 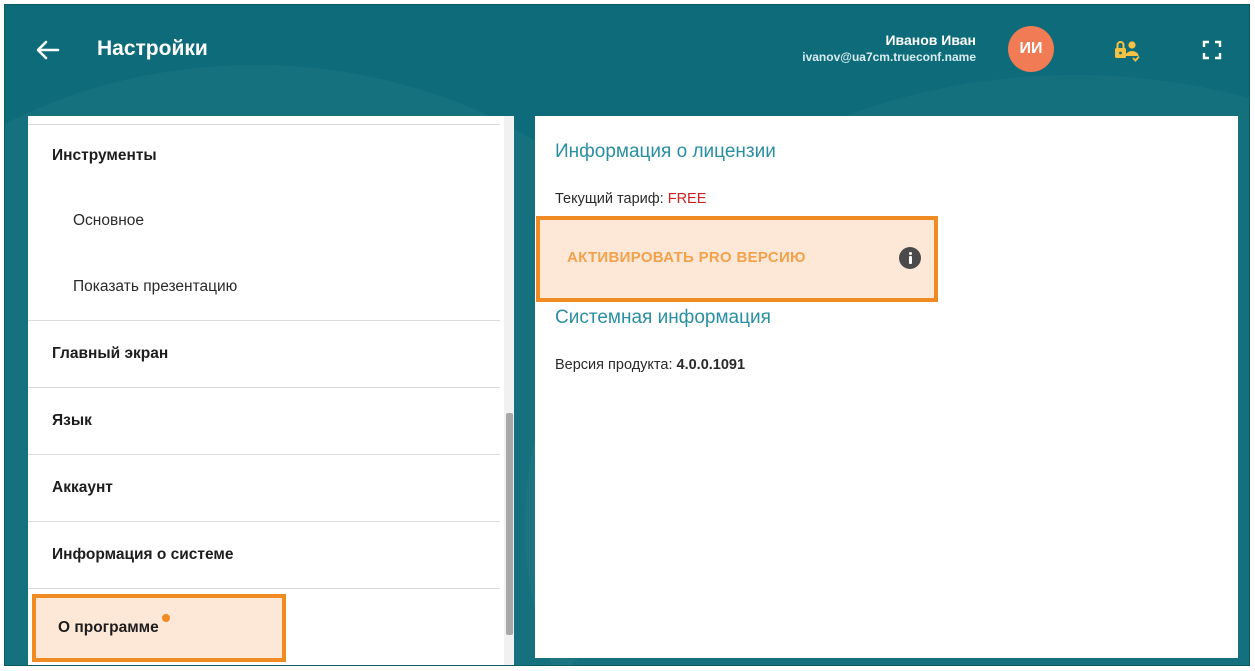 What do you see at coordinates (663, 317) in the screenshot?
I see `system-section-title: Системная информация` at bounding box center [663, 317].